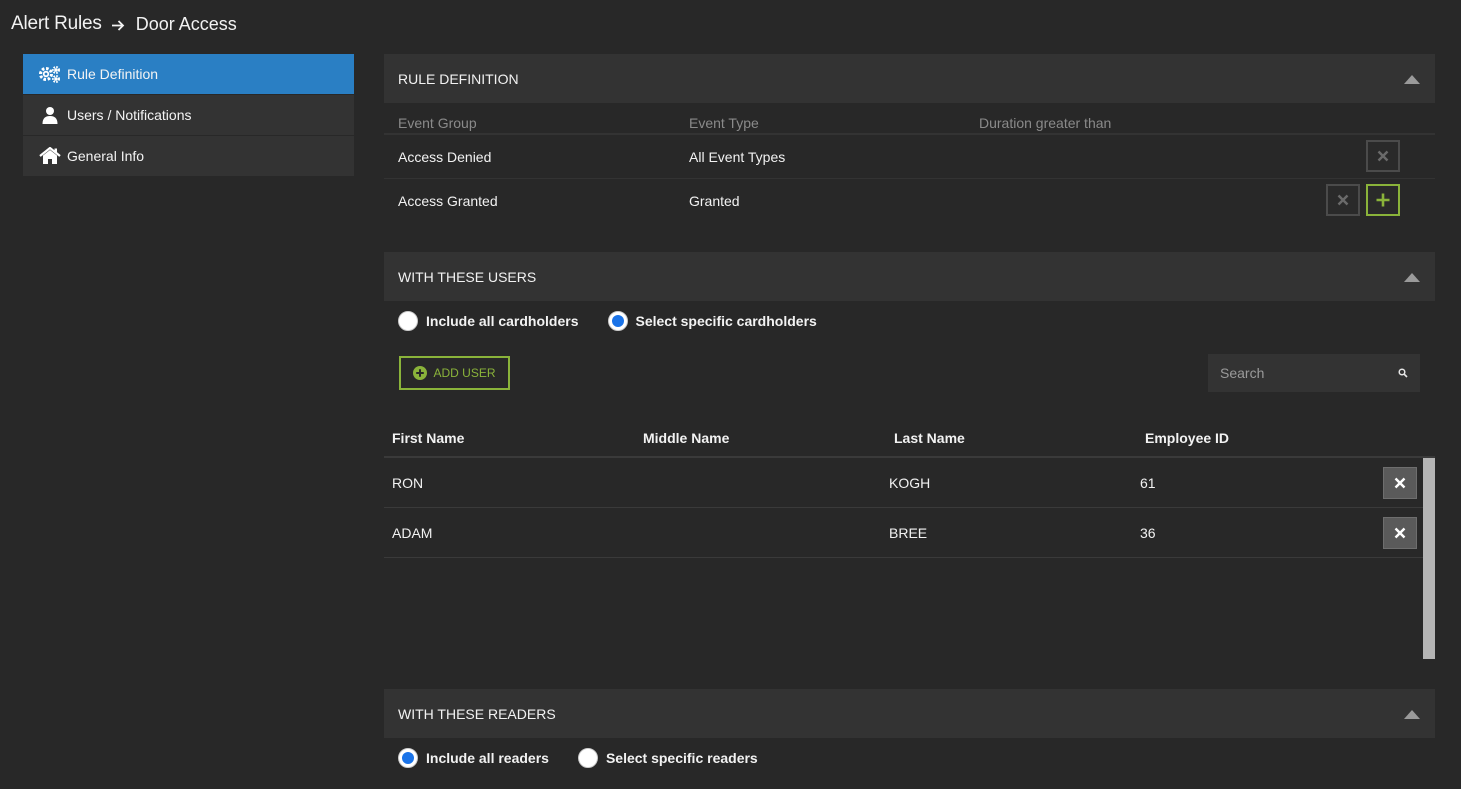  I want to click on table-row: ADAM BREE 36, so click(903, 533).